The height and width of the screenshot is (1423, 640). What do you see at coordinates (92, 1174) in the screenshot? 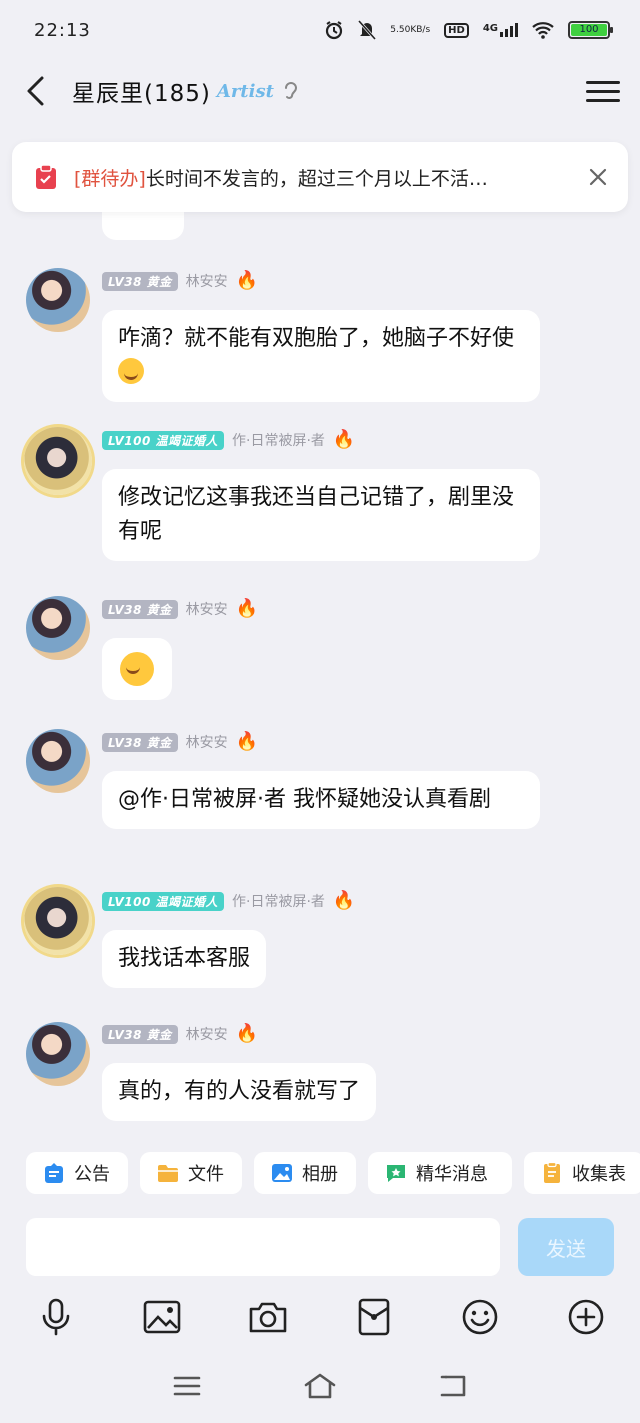
I see `chip-label: 公告` at bounding box center [92, 1174].